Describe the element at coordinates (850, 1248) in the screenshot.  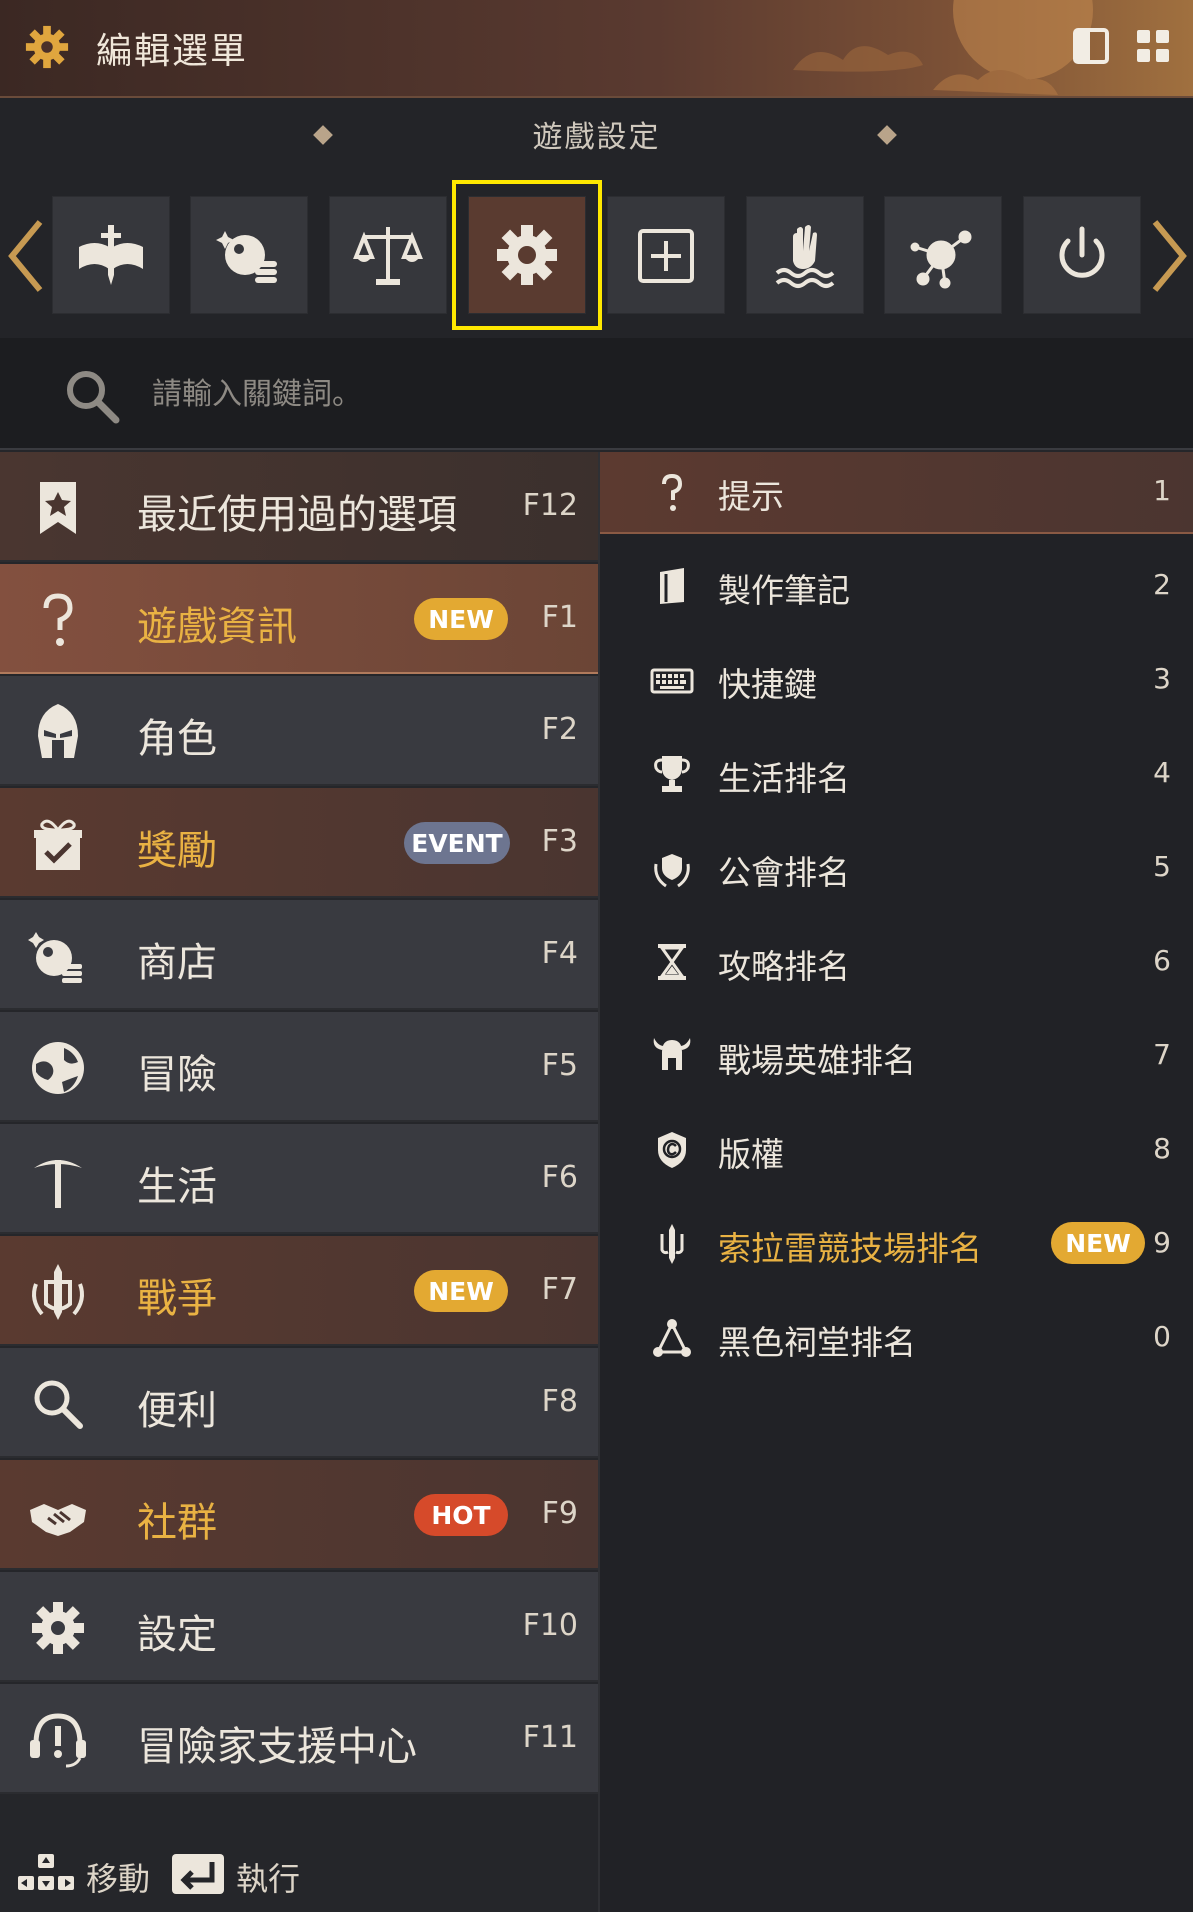
I see `submenu-label: 索拉雷競技場排名` at that location.